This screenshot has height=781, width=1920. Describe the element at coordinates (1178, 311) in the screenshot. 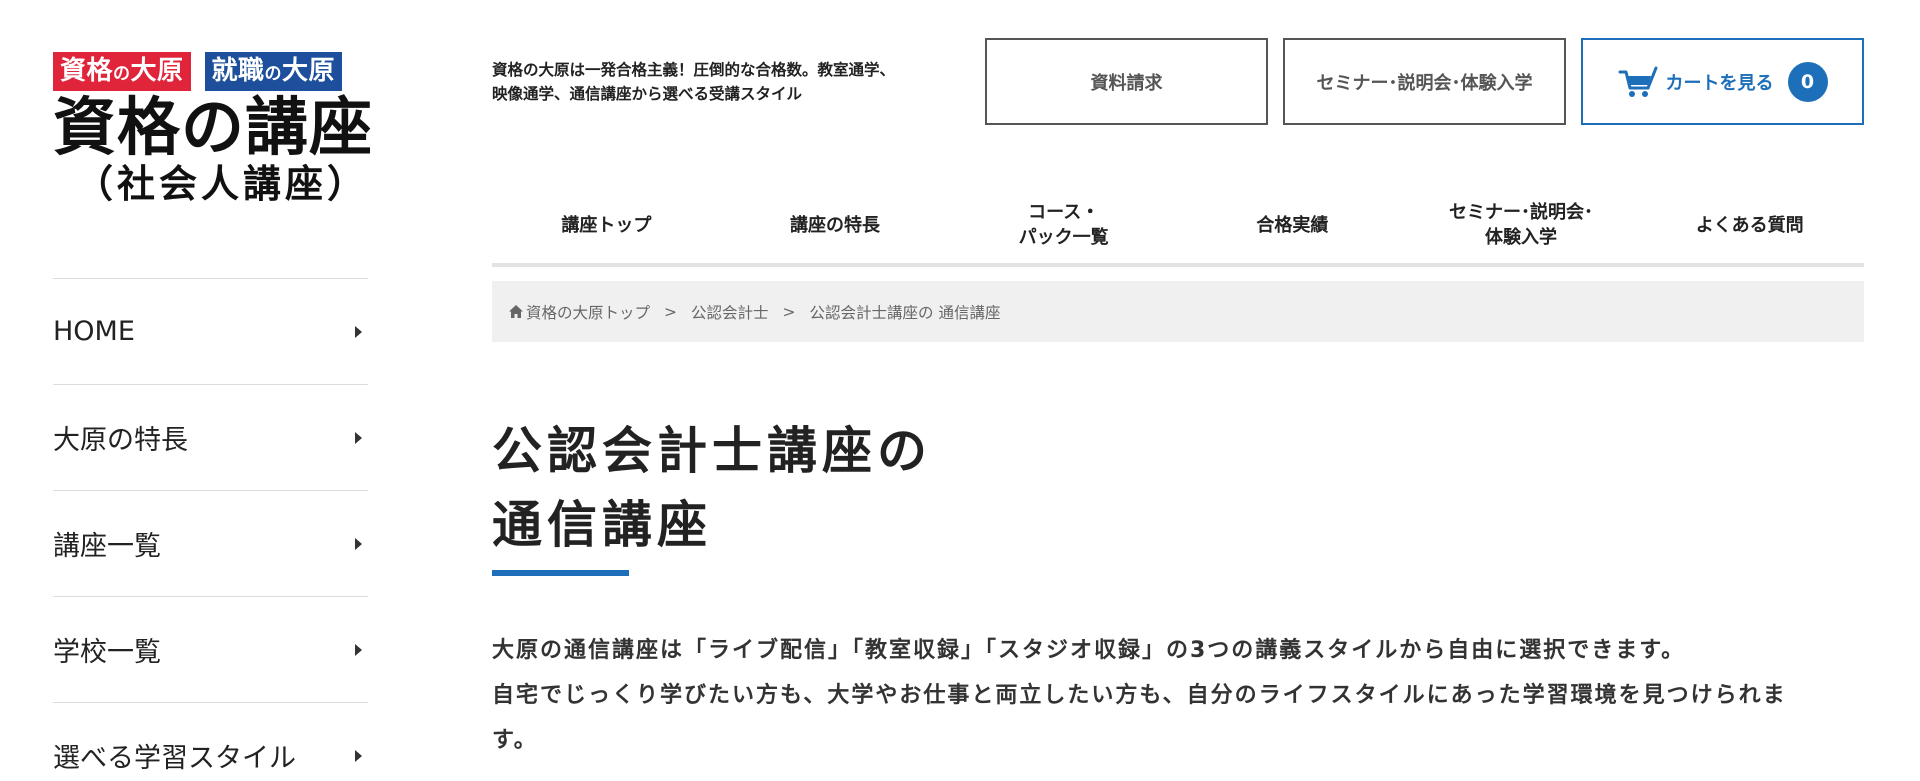

I see `breadcrumb: 資格の大原トップ > 公認会計士 > 公認会計士講座の 通信講座` at that location.